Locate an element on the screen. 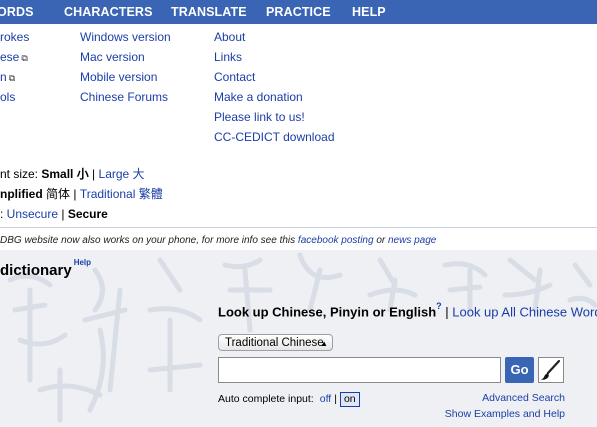 The height and width of the screenshot is (427, 597). menu-item-cedict-download: CC-CEDICT download is located at coordinates (274, 137).